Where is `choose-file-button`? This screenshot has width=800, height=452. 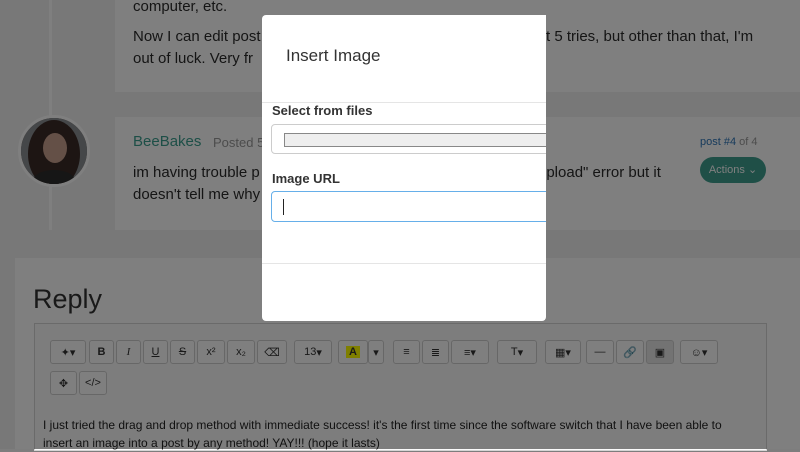
choose-file-button is located at coordinates (415, 140).